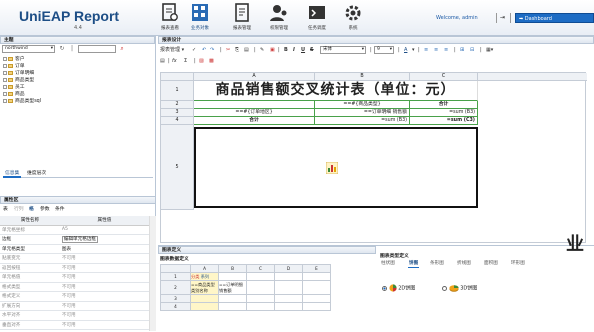 Image resolution: width=594 pixels, height=332 pixels. What do you see at coordinates (204, 50) in the screenshot?
I see `undo-icon: ↶` at bounding box center [204, 50].